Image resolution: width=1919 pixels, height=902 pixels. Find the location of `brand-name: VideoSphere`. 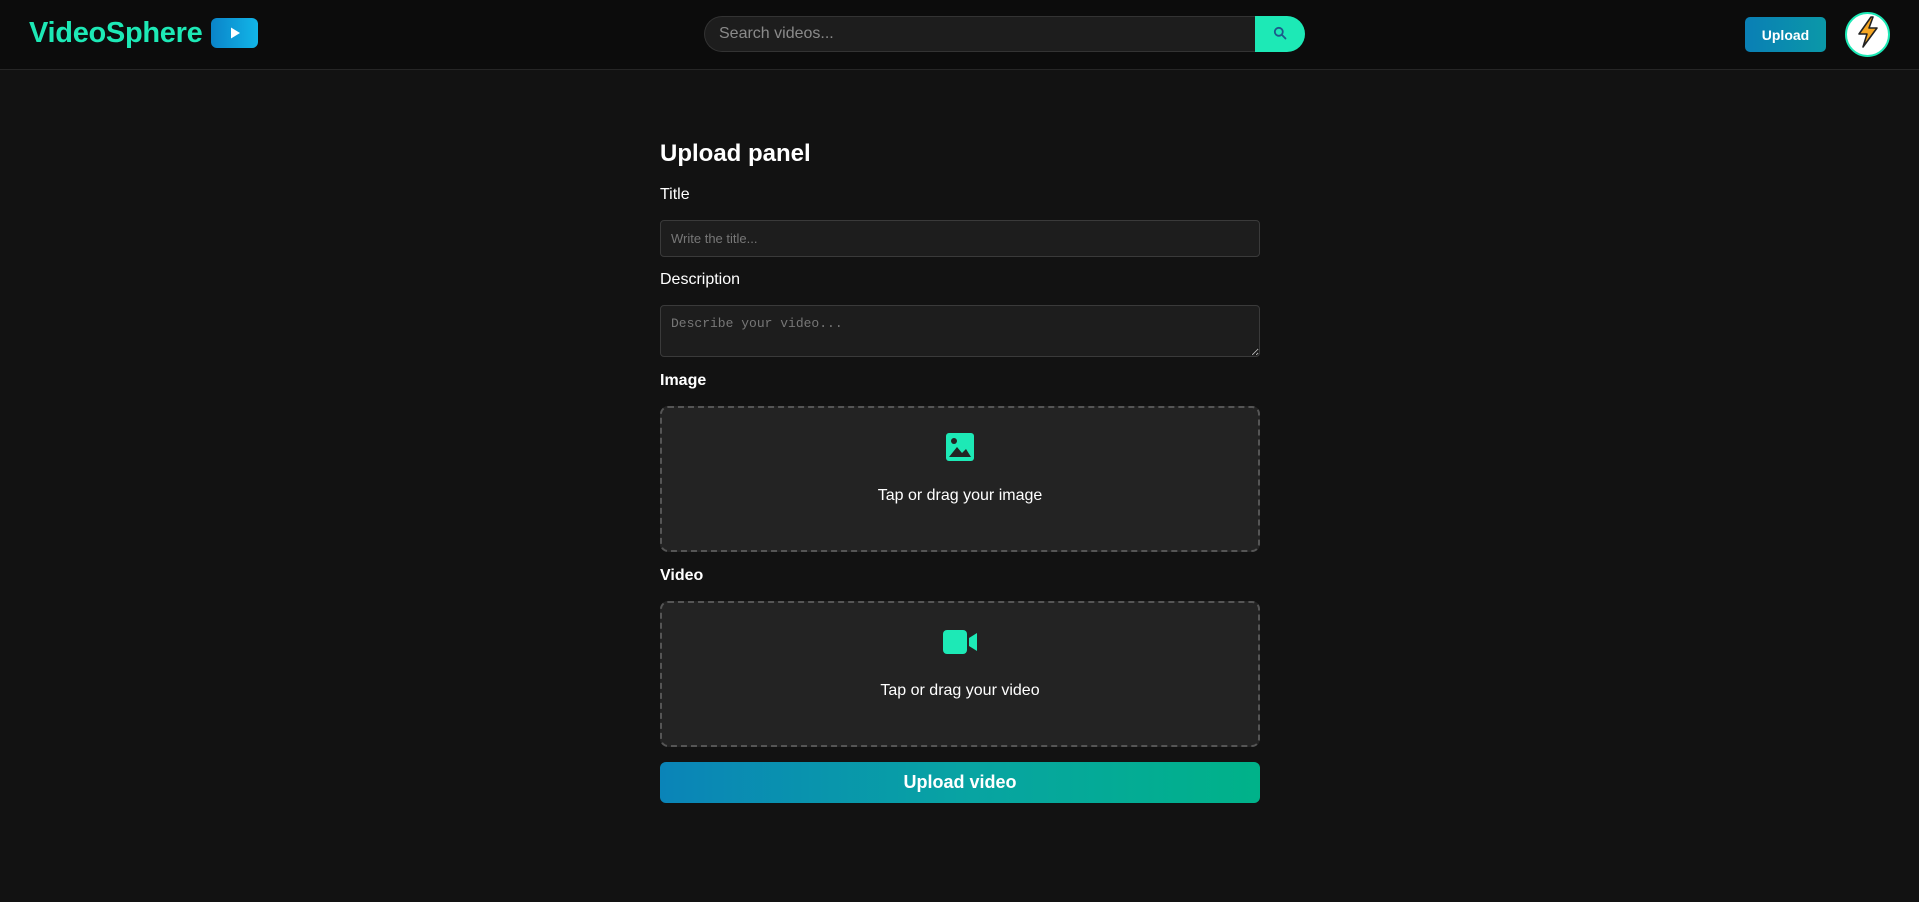

brand-name: VideoSphere is located at coordinates (116, 33).